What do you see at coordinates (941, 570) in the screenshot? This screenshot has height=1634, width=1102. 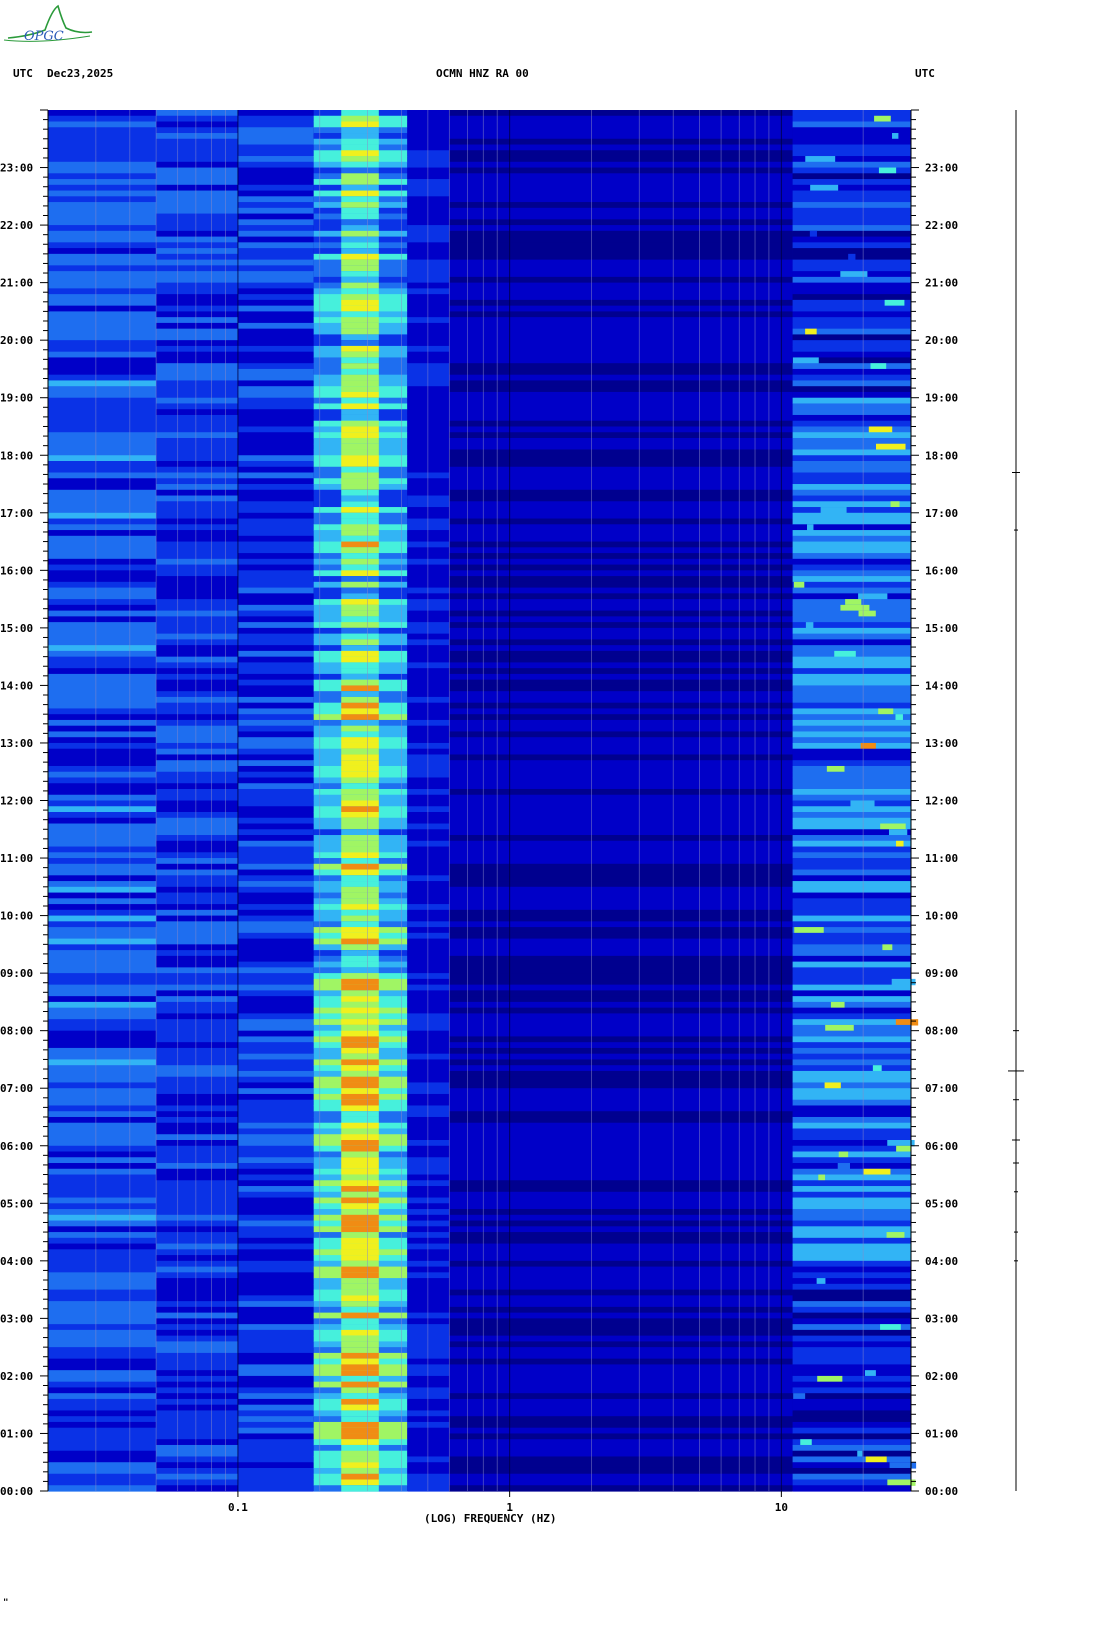 I see `right-time-label: 16:00` at bounding box center [941, 570].